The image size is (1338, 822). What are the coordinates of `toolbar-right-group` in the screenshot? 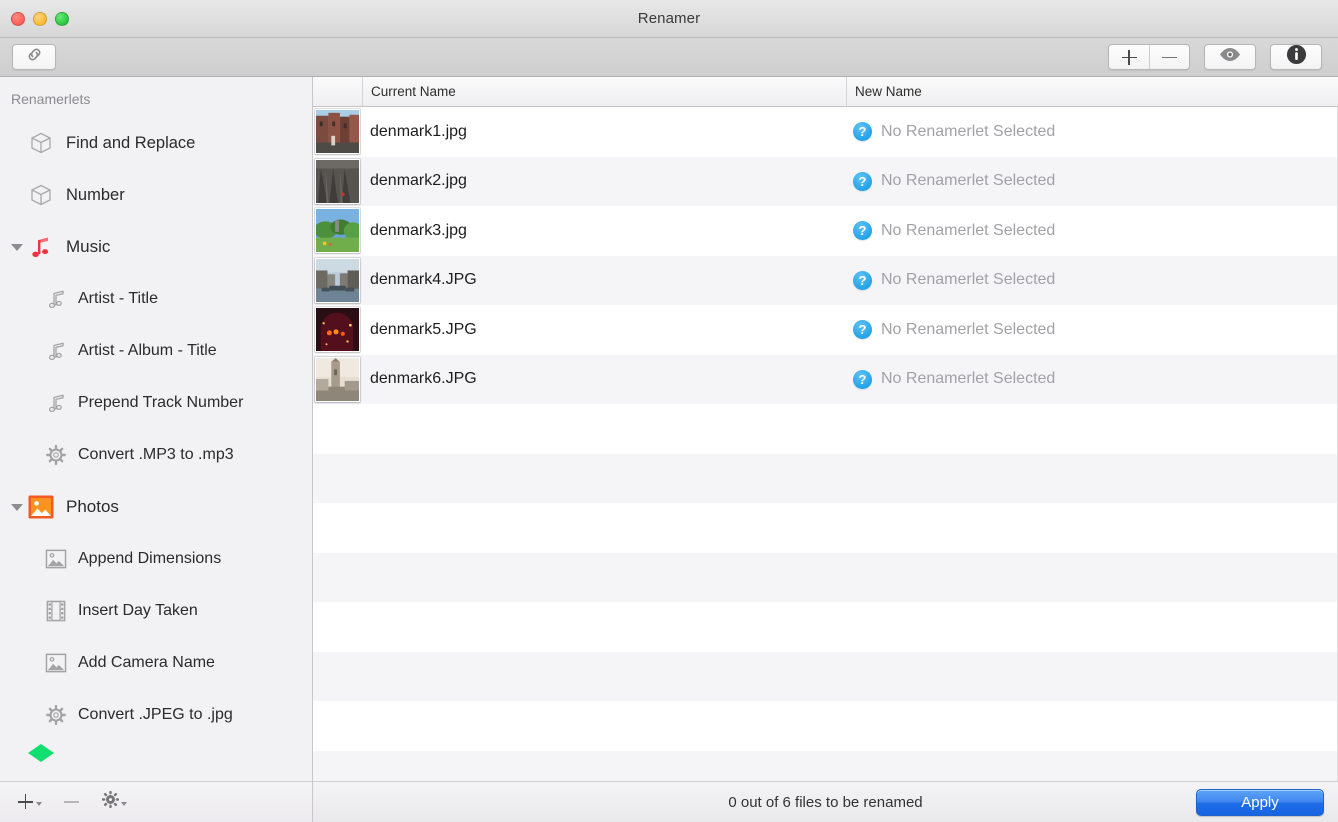 It's located at (1215, 57).